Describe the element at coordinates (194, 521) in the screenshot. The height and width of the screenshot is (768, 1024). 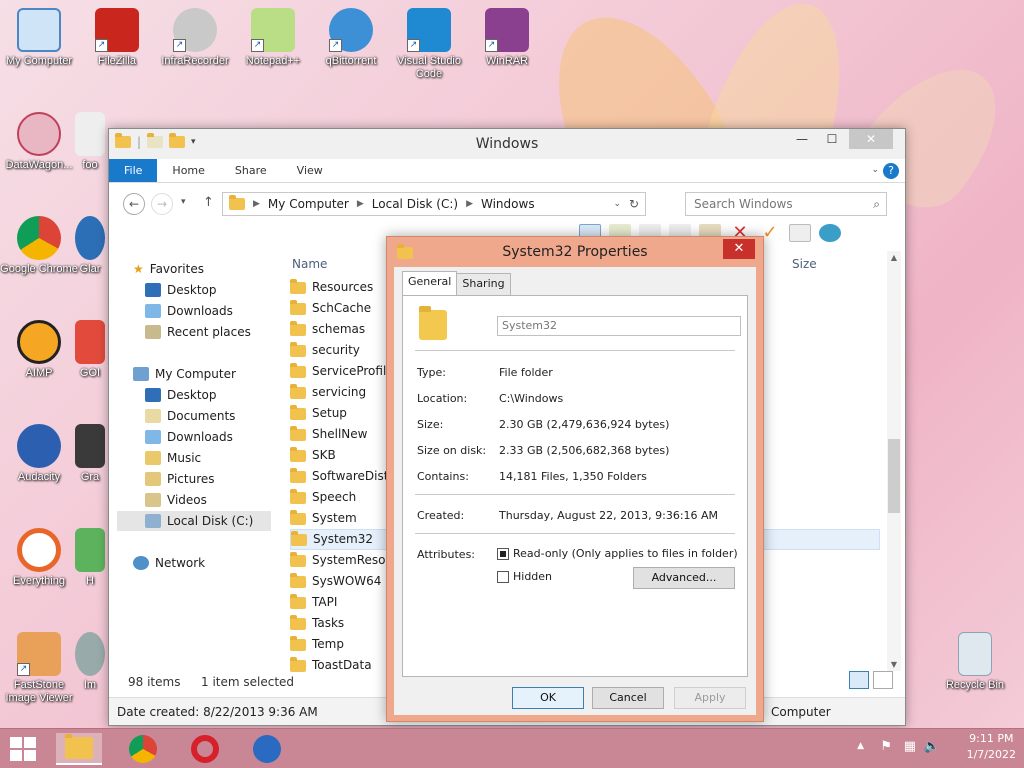
I see `nav-local-disk: Local Disk (C:)` at that location.